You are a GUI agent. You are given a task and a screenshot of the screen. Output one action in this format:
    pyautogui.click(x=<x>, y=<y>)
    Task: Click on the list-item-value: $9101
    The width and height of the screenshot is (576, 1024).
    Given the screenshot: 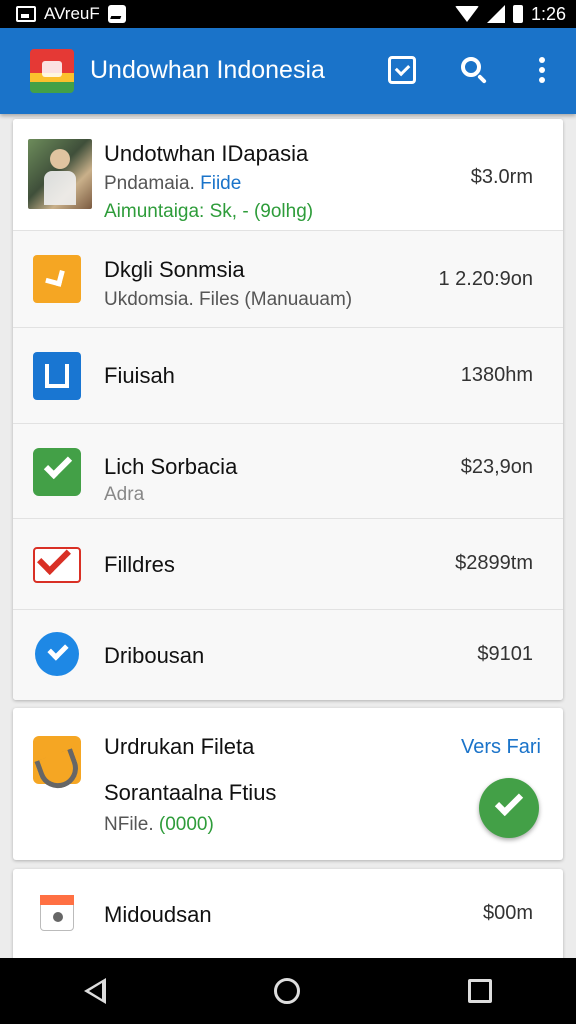 What is the action you would take?
    pyautogui.click(x=505, y=654)
    